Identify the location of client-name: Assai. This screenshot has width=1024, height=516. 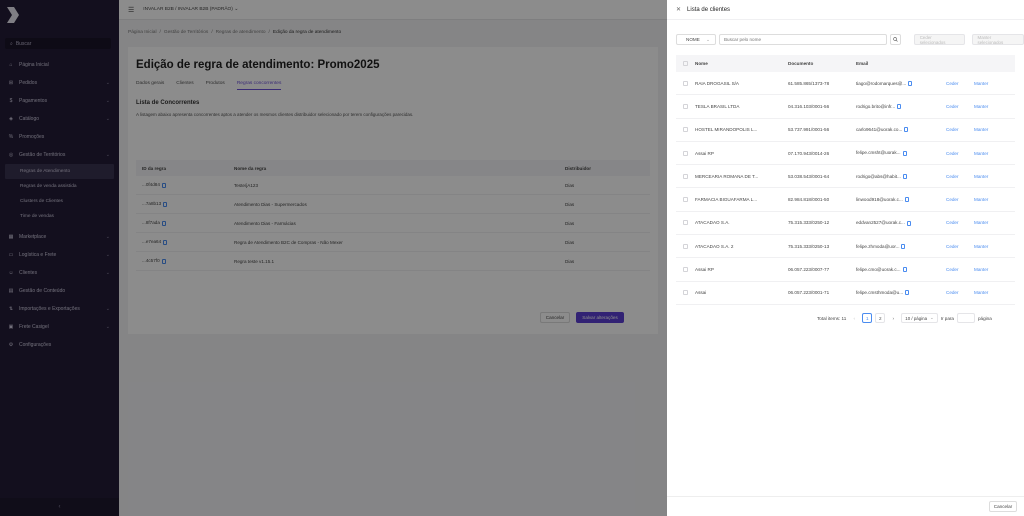
(701, 293).